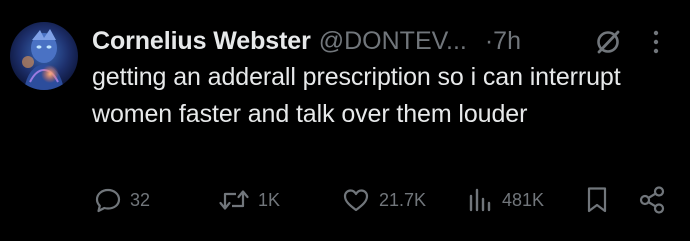 Image resolution: width=690 pixels, height=241 pixels. I want to click on views-button: 481K, so click(505, 200).